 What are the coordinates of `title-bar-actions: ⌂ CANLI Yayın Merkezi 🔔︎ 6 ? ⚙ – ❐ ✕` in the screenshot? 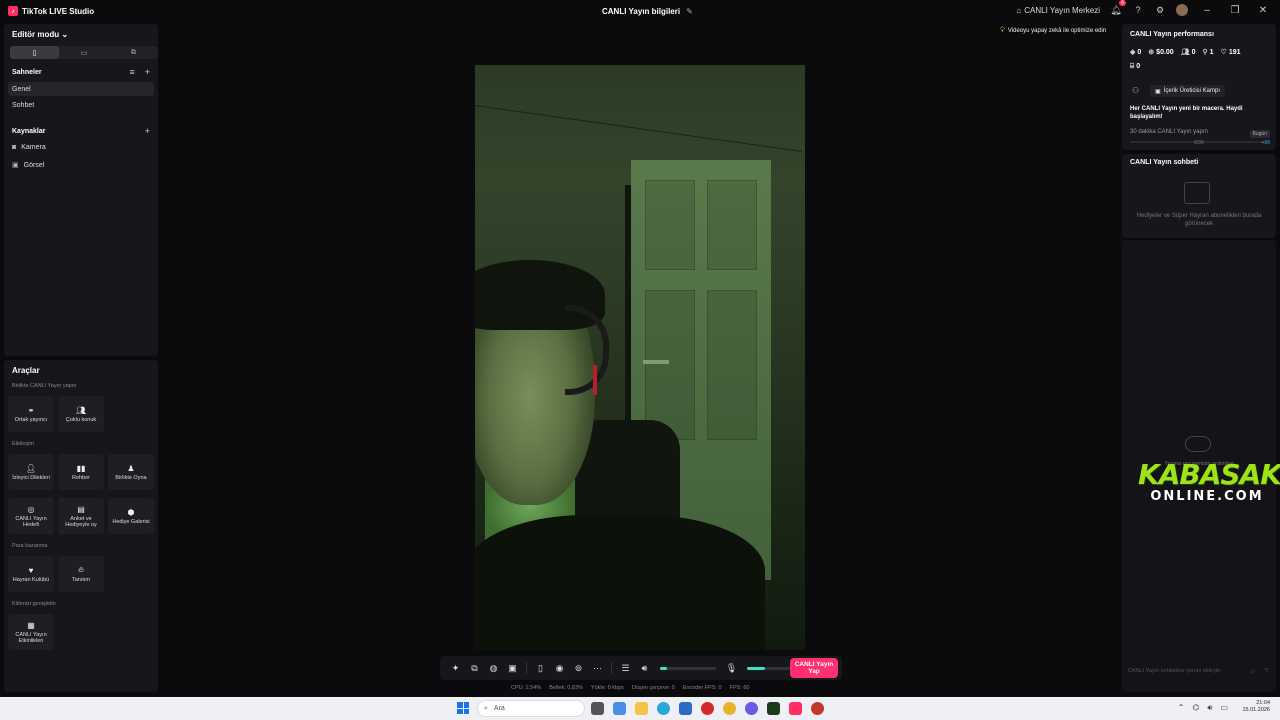 It's located at (1144, 8).